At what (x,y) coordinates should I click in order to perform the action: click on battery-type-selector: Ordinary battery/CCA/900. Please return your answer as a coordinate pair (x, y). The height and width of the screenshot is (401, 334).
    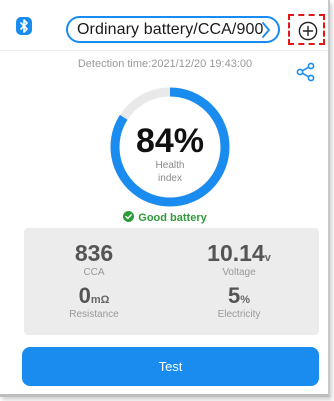
    Looking at the image, I should click on (173, 29).